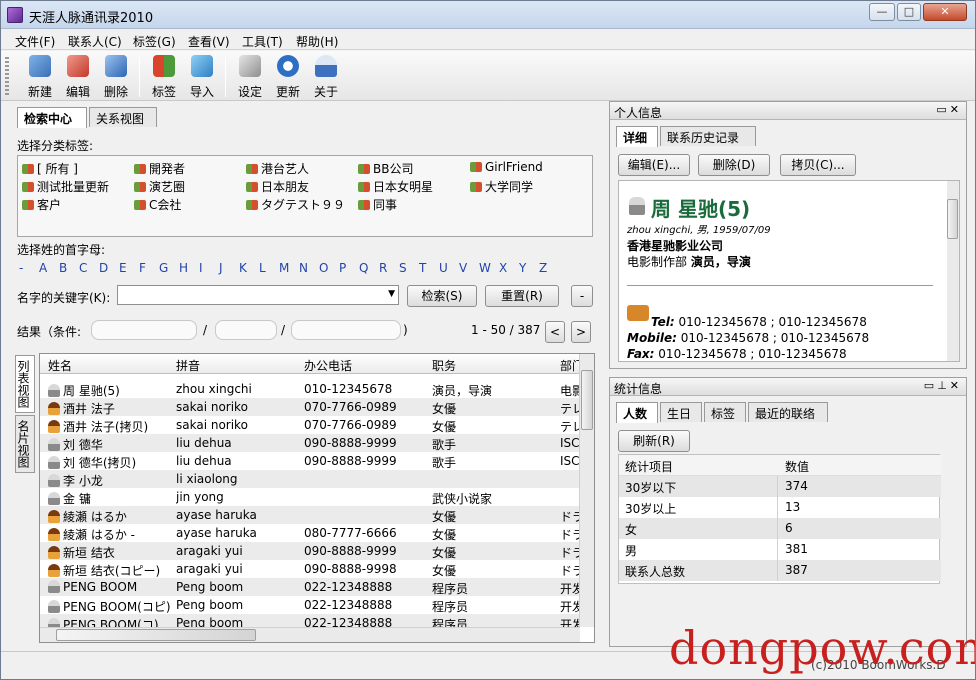 Image resolution: width=976 pixels, height=680 pixels. I want to click on initial-letter: E, so click(123, 268).